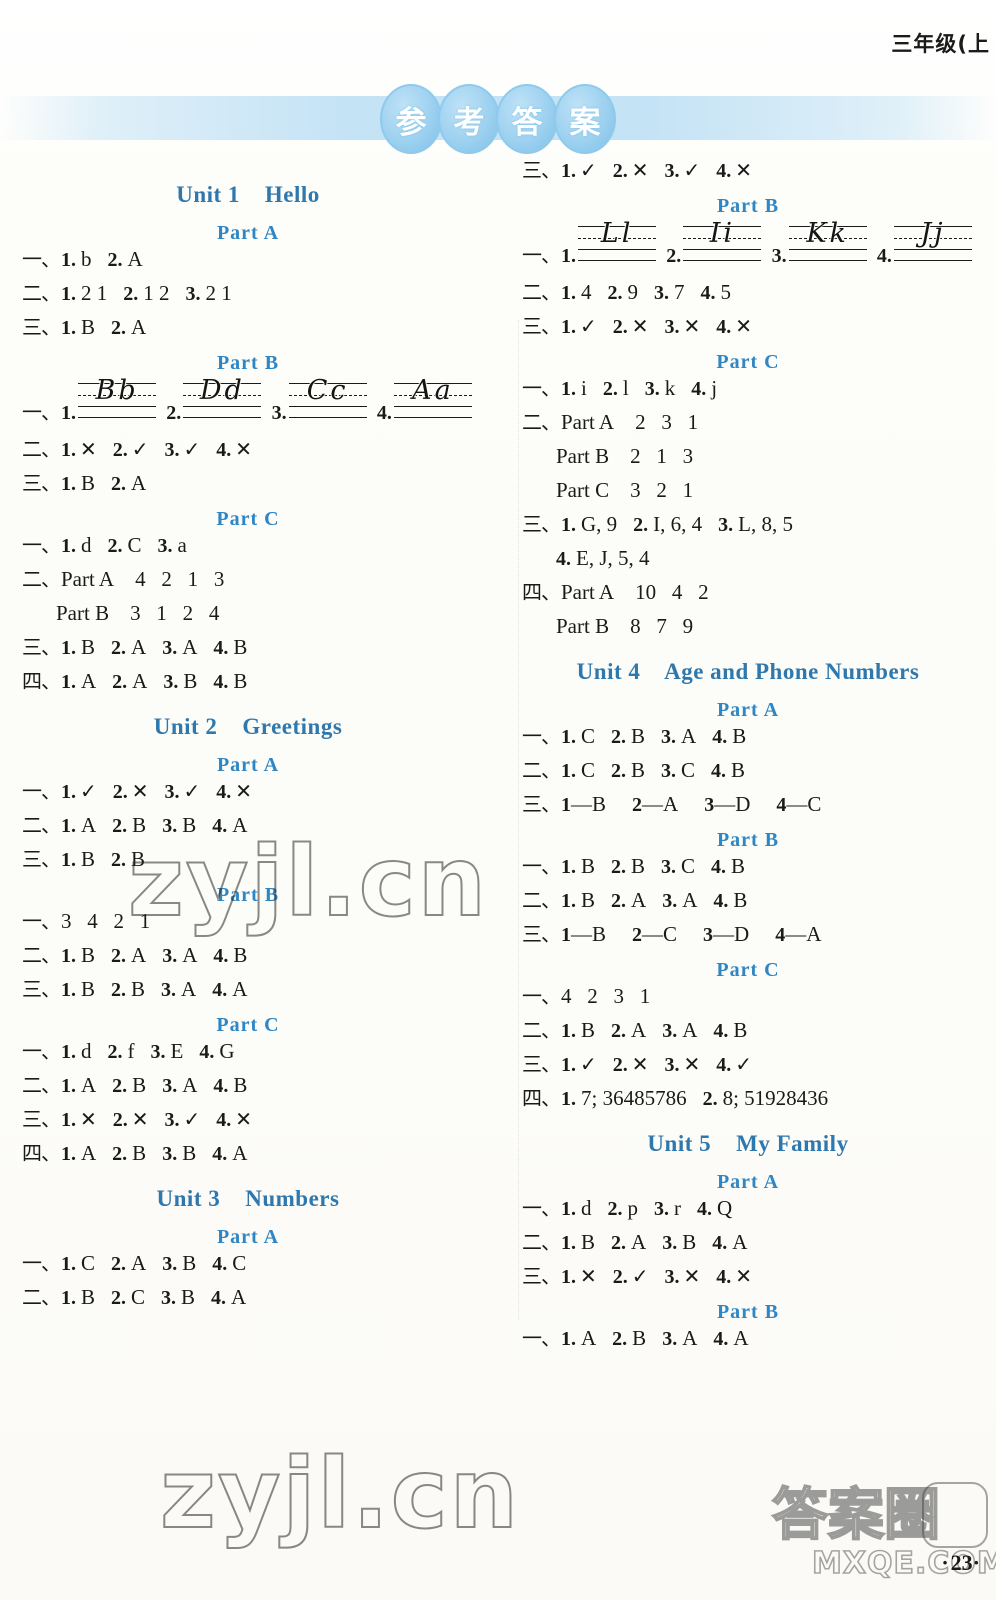 This screenshot has width=996, height=1600. Describe the element at coordinates (248, 484) in the screenshot. I see `answer-row: 三、 1. B 2. A` at that location.